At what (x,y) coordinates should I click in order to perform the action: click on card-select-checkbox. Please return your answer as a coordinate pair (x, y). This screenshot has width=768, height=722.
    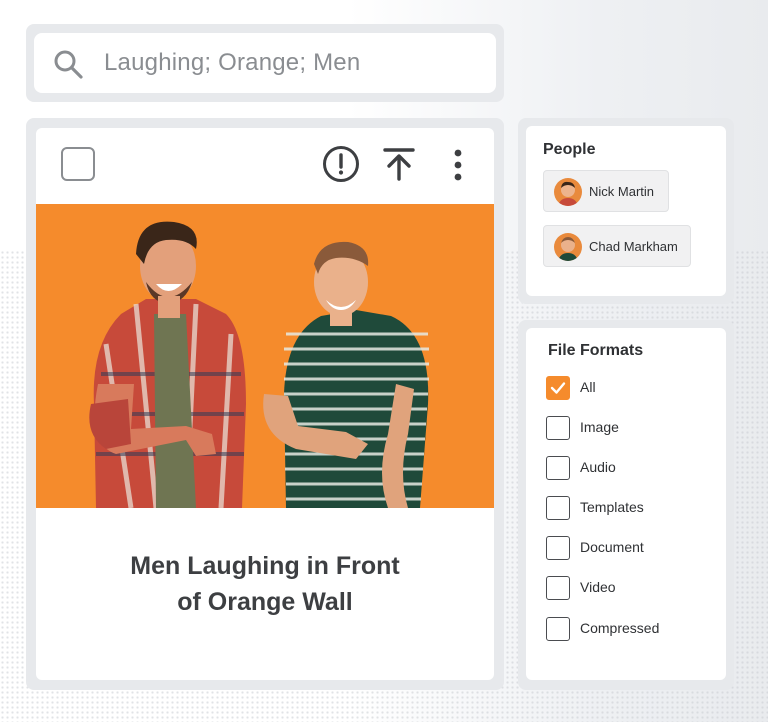
    Looking at the image, I should click on (78, 164).